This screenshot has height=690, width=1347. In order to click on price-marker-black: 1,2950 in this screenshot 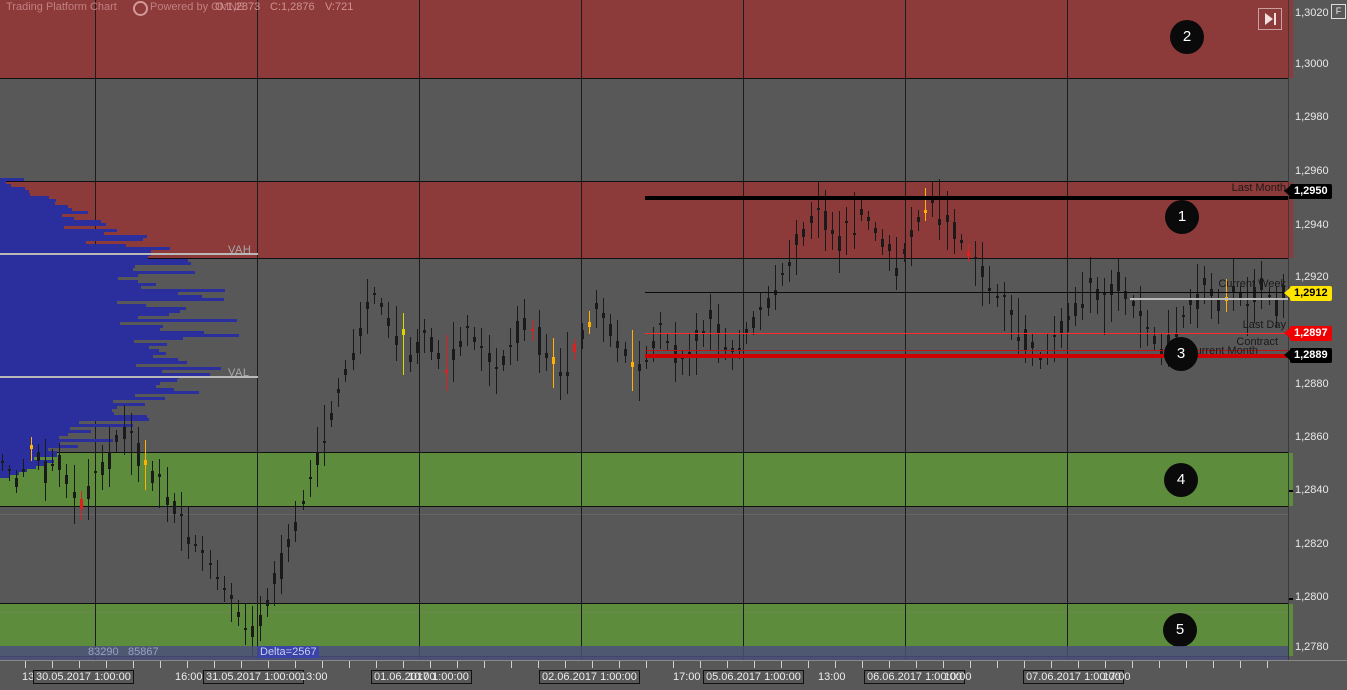, I will do `click(1308, 191)`.